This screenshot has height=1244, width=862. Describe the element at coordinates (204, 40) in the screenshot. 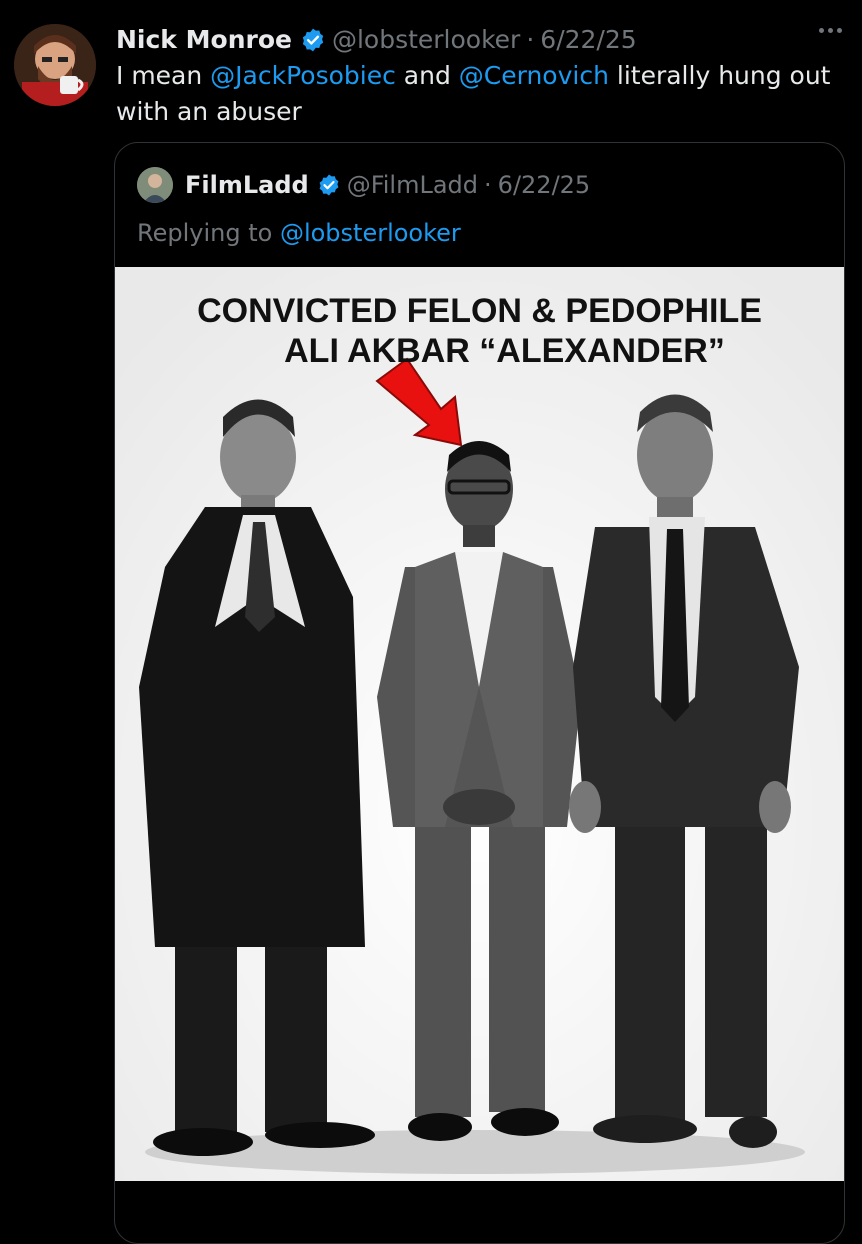

I see `author-name: Nick Monroe` at that location.